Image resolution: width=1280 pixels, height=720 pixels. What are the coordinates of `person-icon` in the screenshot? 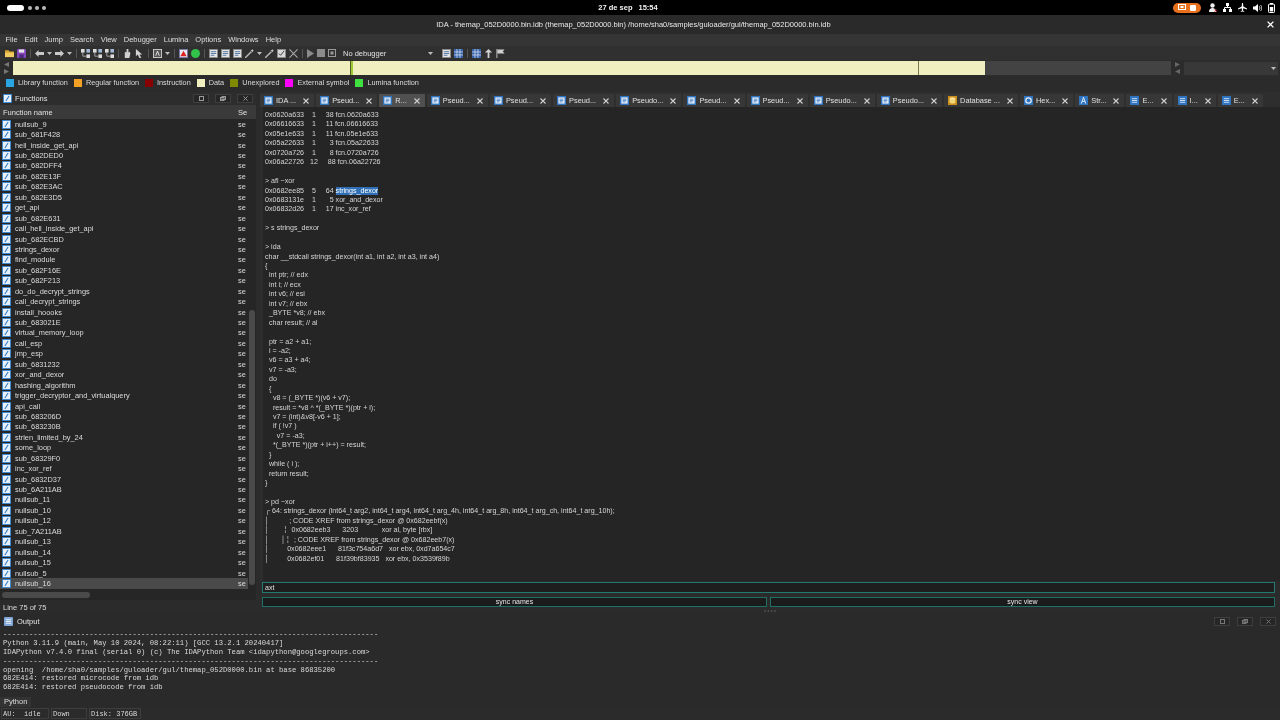 It's located at (1213, 7).